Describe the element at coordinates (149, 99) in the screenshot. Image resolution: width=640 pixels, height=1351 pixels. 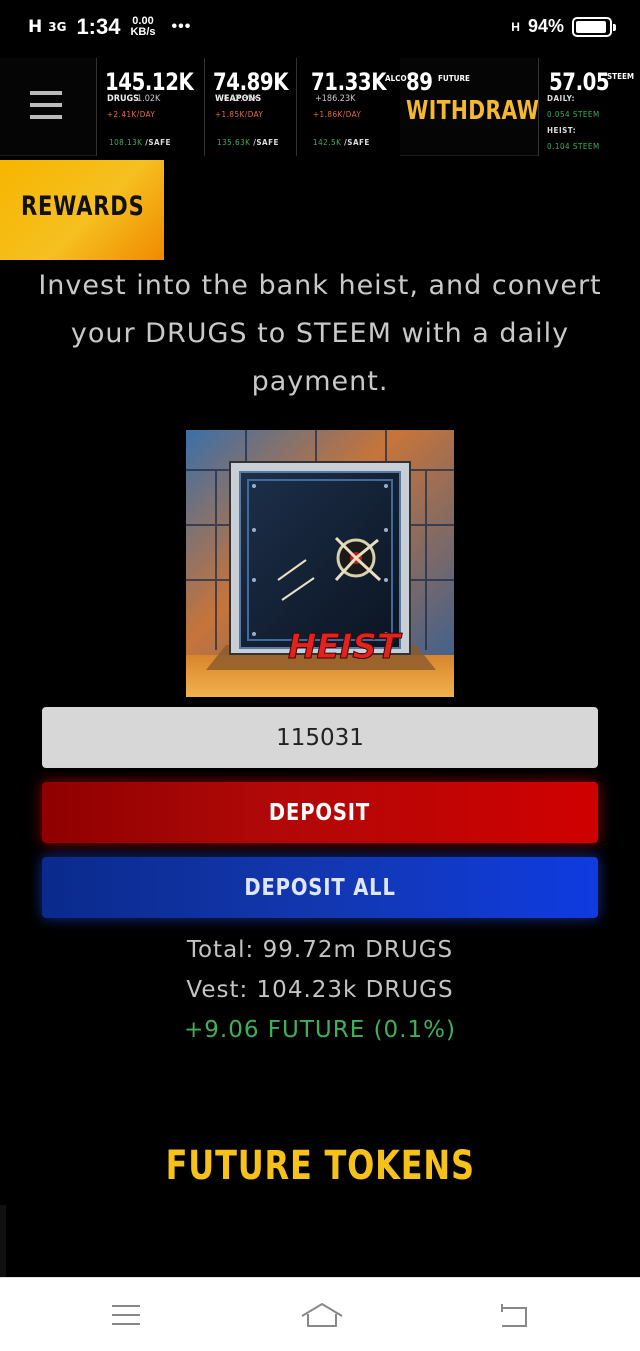
I see `drugs-extra: 1.02K` at that location.